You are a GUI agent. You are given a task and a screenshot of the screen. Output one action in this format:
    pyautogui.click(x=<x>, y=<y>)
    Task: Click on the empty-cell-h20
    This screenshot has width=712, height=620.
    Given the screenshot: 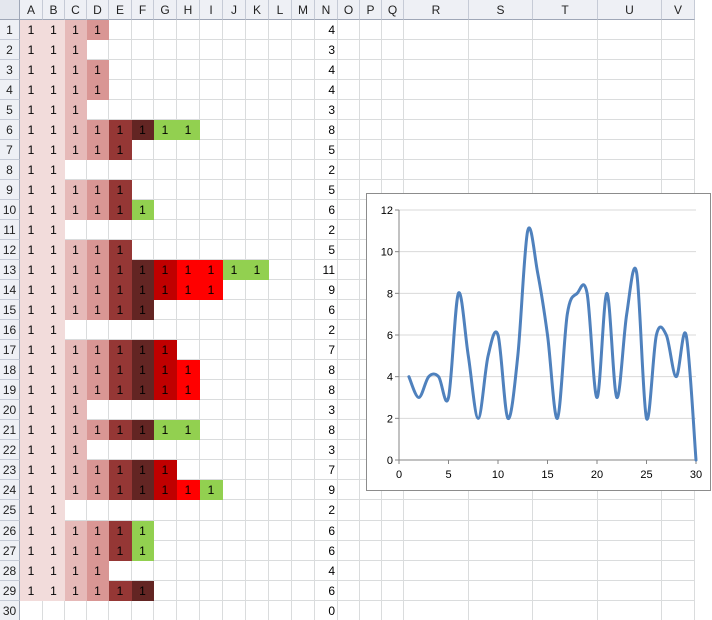 What is the action you would take?
    pyautogui.click(x=188, y=410)
    